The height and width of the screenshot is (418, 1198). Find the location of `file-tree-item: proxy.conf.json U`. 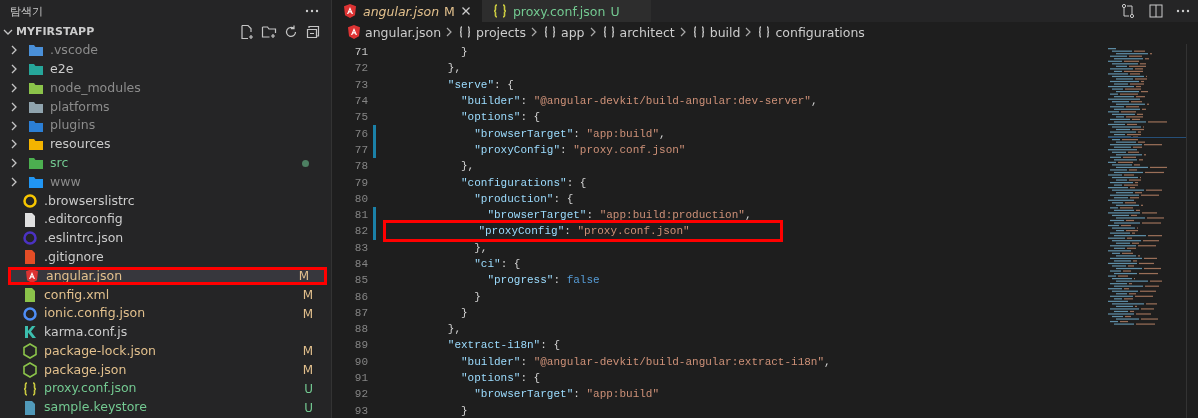

file-tree-item: proxy.conf.json U is located at coordinates (165, 389).